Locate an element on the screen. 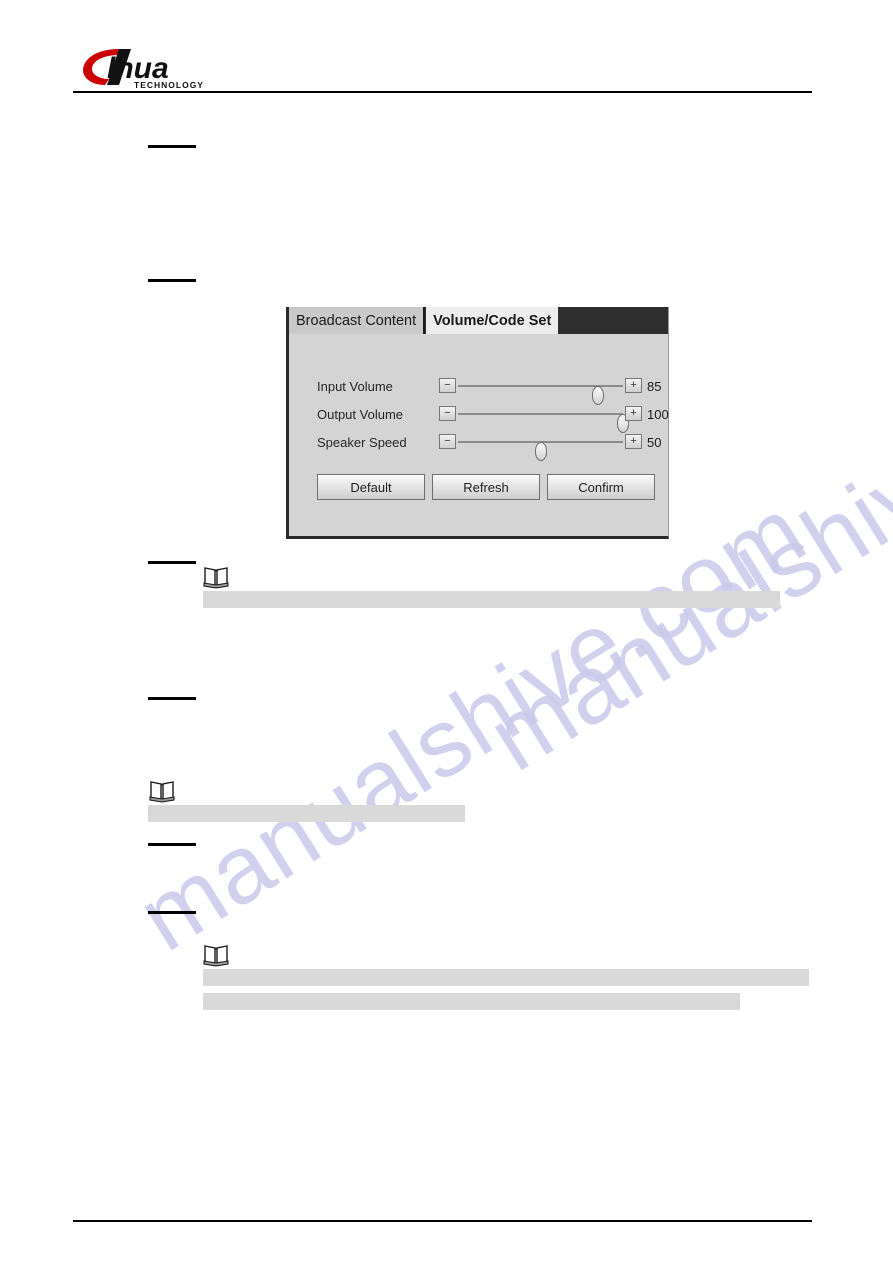 The image size is (893, 1263). svg-text: TECHNOLOGY is located at coordinates (169, 84).